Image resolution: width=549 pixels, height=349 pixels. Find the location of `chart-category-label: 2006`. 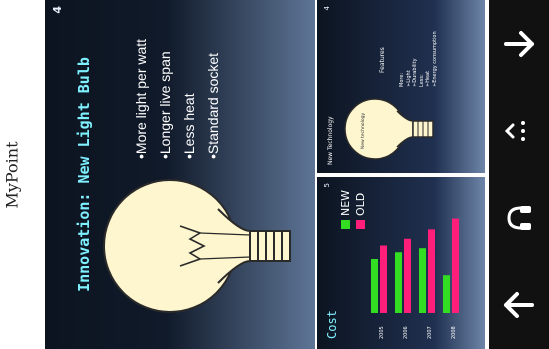

chart-category-label: 2006 is located at coordinates (406, 332).